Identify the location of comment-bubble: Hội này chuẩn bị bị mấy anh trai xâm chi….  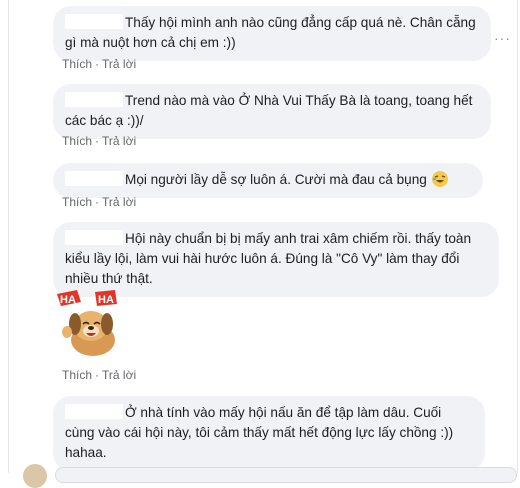
(276, 259).